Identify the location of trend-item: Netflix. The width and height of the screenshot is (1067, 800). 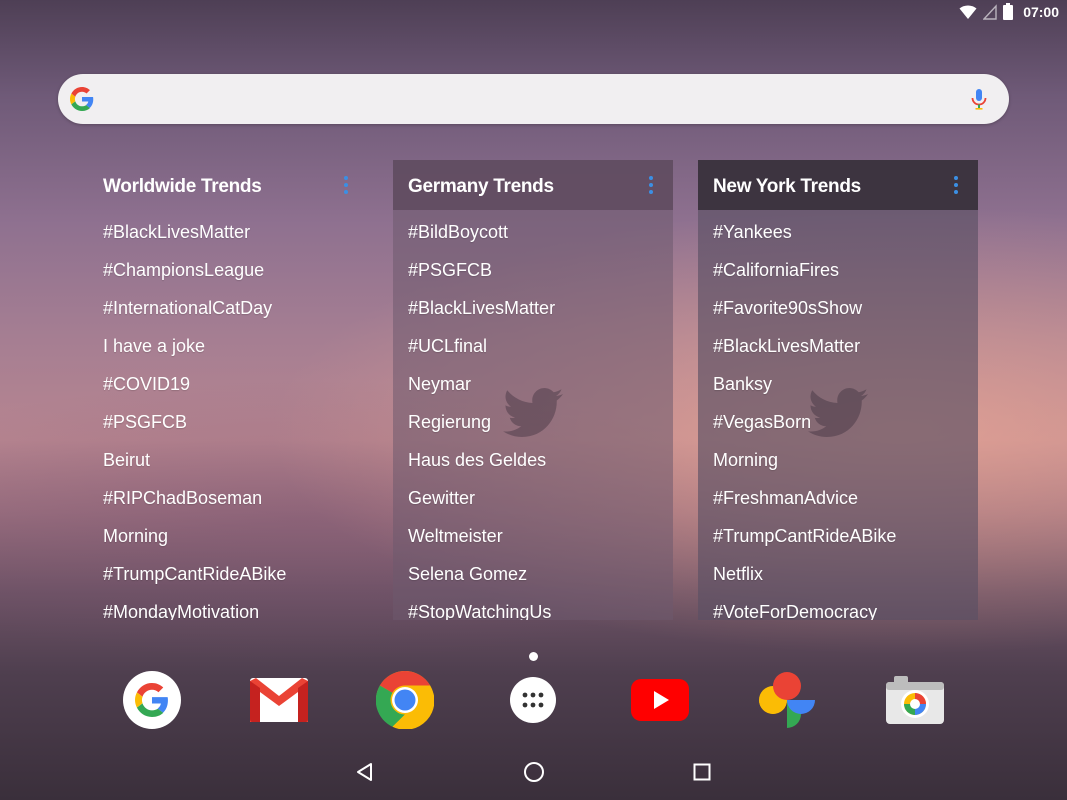
(804, 583).